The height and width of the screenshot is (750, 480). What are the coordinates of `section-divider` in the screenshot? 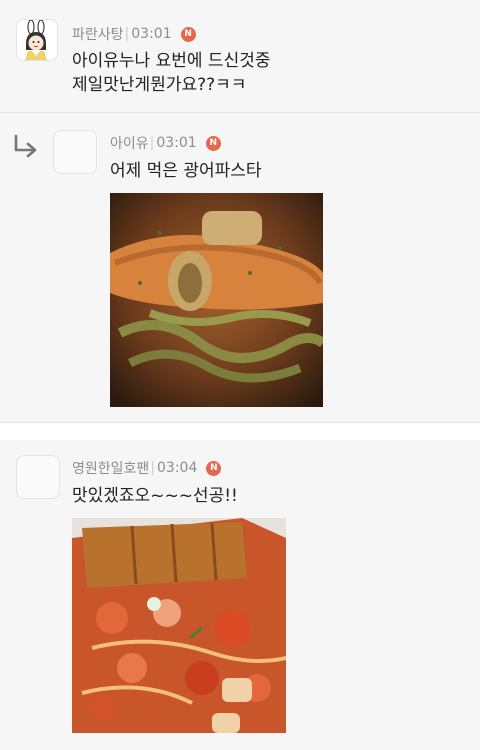 It's located at (240, 431).